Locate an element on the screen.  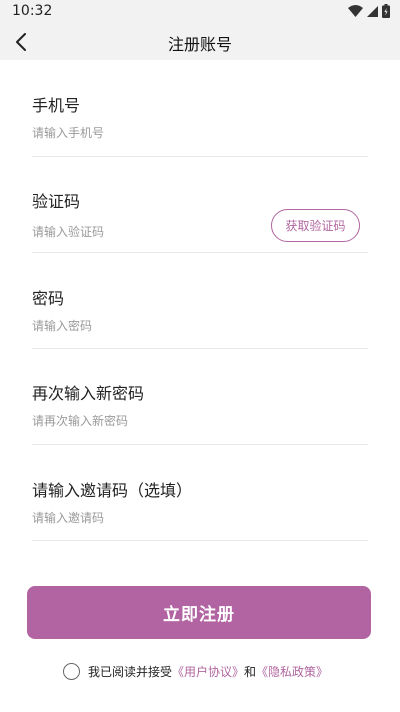
status-icons is located at coordinates (369, 11).